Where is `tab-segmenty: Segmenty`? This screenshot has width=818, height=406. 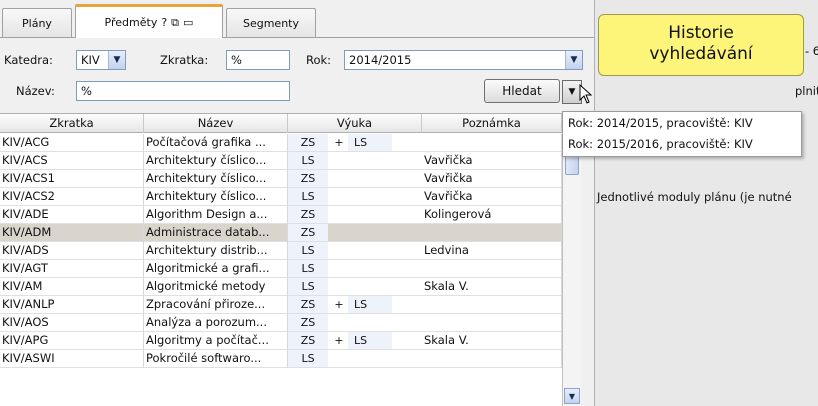 tab-segmenty: Segmenty is located at coordinates (271, 23).